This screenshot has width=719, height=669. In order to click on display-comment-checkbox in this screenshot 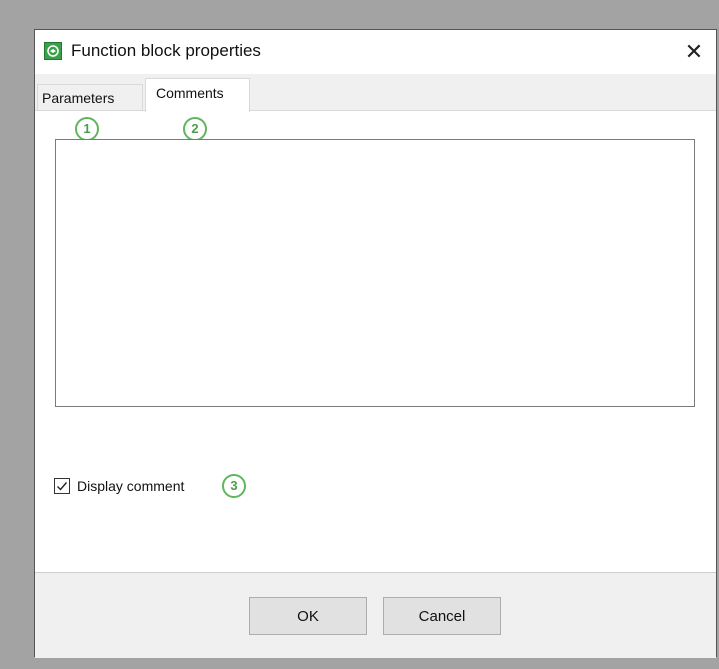, I will do `click(62, 486)`.